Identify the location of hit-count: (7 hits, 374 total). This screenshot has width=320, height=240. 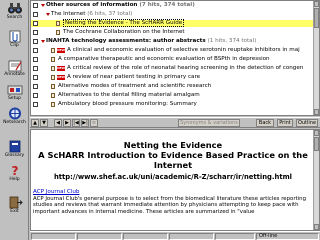
(167, 5).